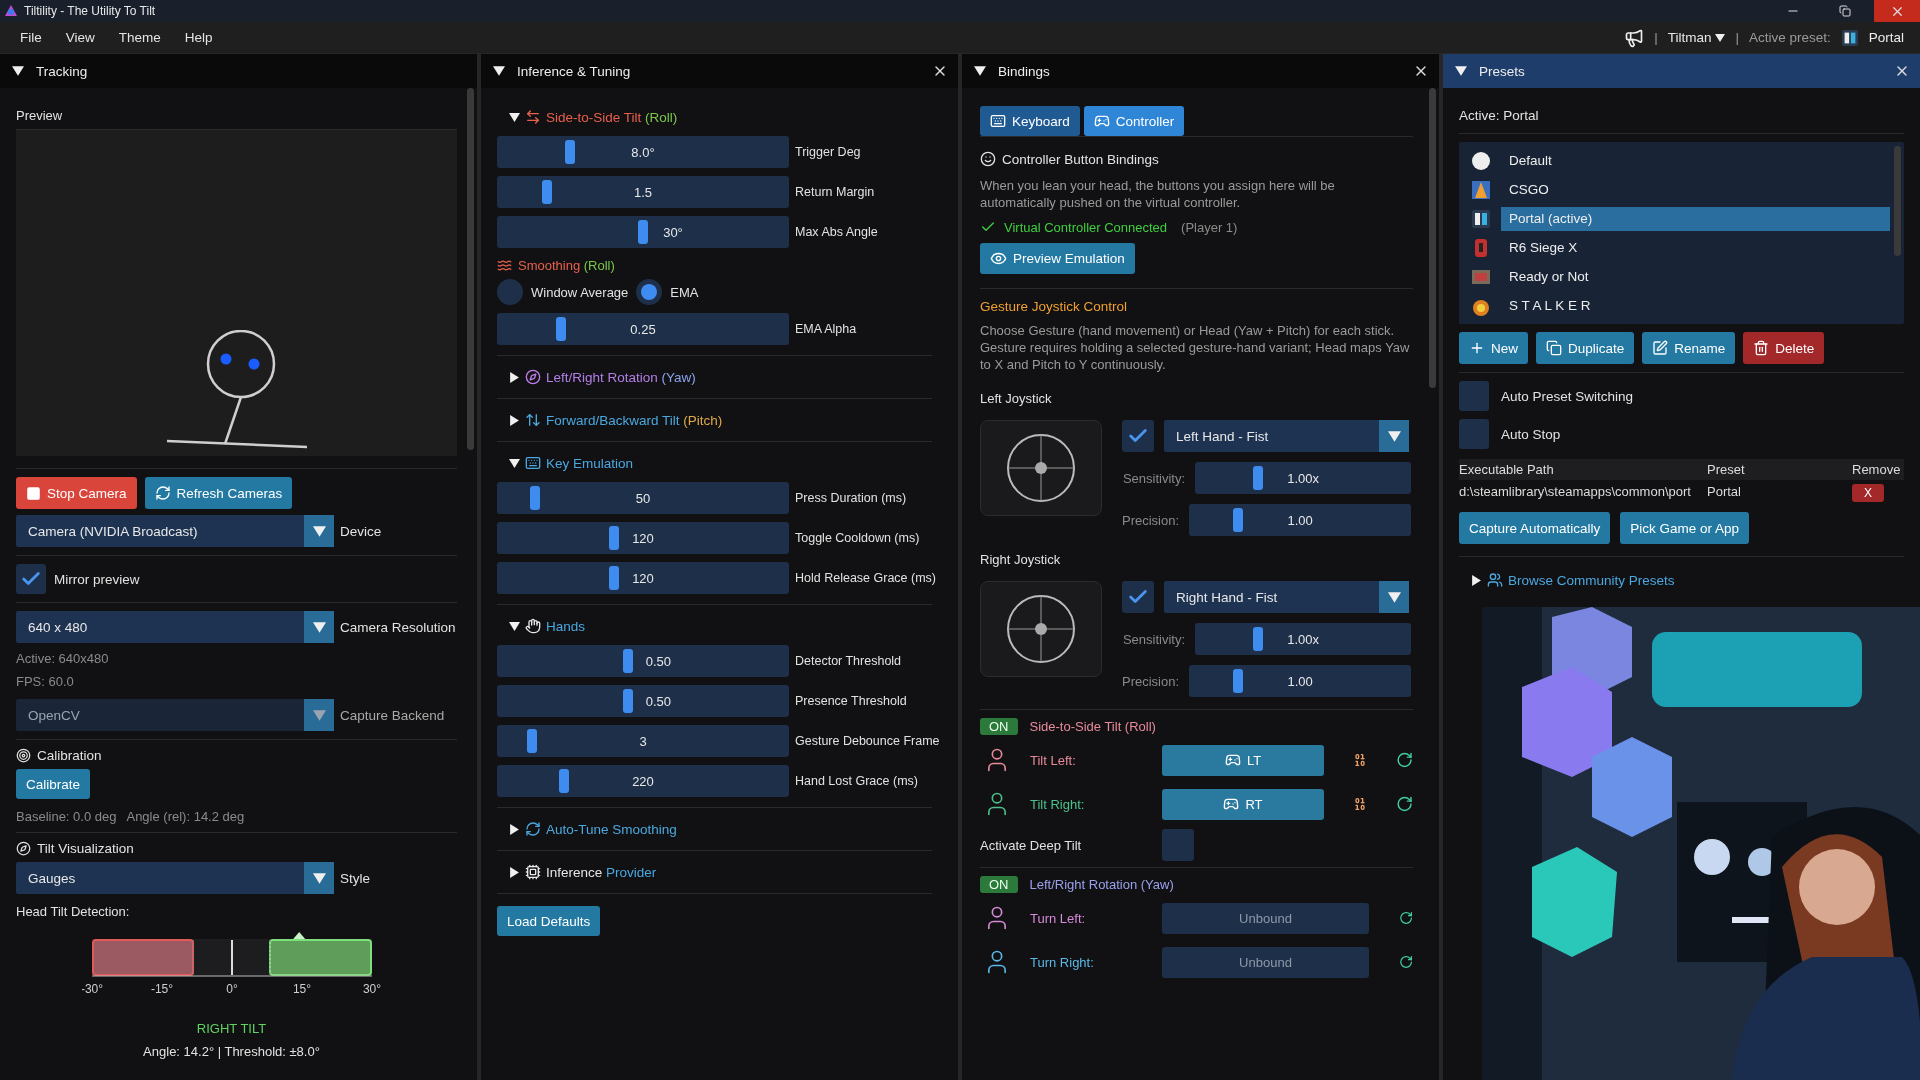 This screenshot has width=1920, height=1080. I want to click on remove-button: X, so click(1868, 493).